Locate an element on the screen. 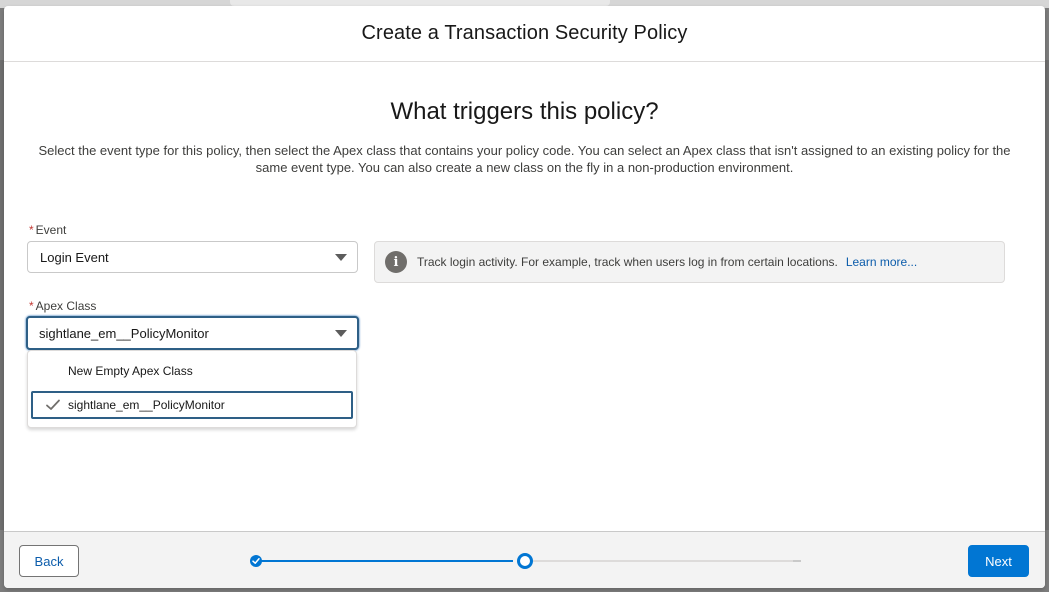  option-new-empty-apex-class: New Empty Apex Class is located at coordinates (192, 371).